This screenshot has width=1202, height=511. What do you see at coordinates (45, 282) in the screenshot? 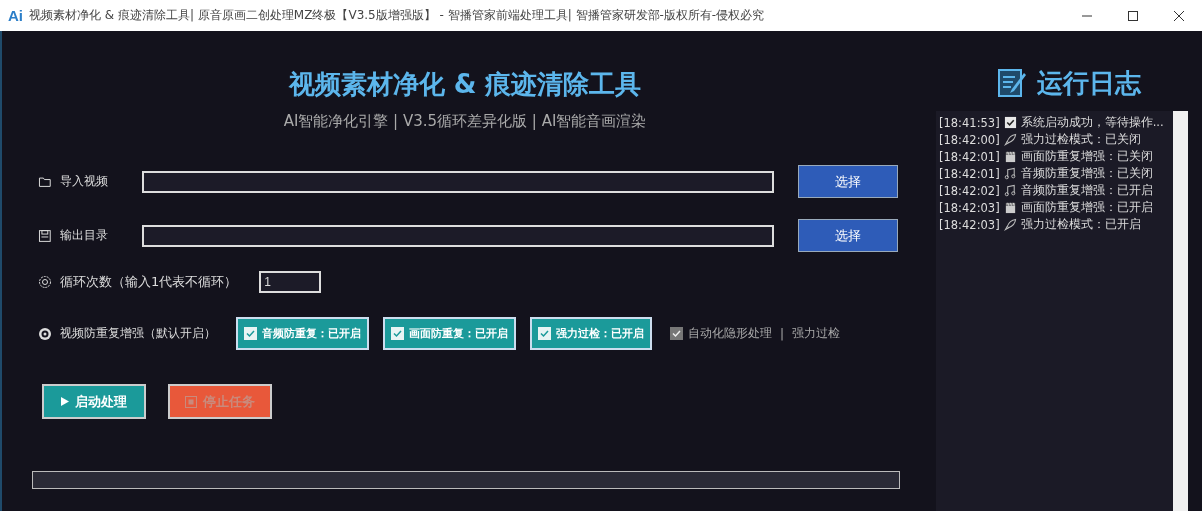
I see `gear-icon` at bounding box center [45, 282].